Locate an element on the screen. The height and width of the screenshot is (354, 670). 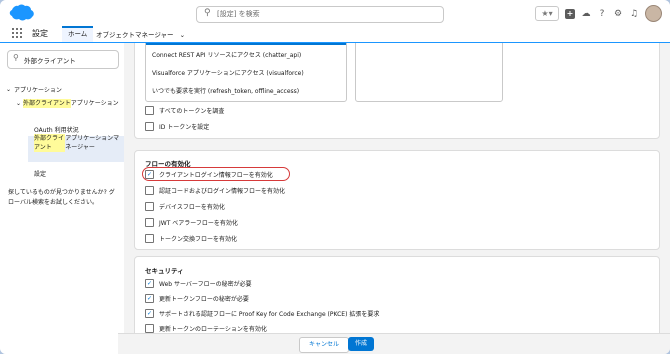
checkbox-label: JWT ベアラーフローを有効化 is located at coordinates (198, 223).